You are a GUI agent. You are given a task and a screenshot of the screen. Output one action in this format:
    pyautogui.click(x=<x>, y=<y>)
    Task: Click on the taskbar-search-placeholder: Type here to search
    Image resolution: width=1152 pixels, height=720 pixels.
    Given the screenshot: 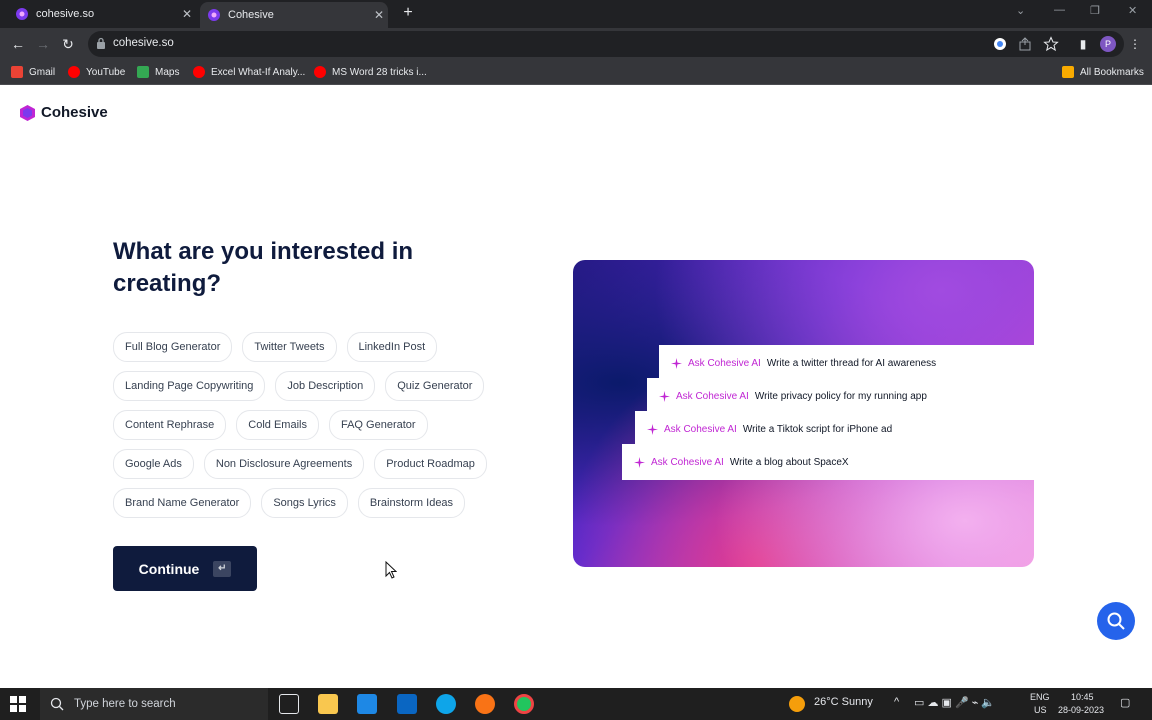 What is the action you would take?
    pyautogui.click(x=125, y=704)
    